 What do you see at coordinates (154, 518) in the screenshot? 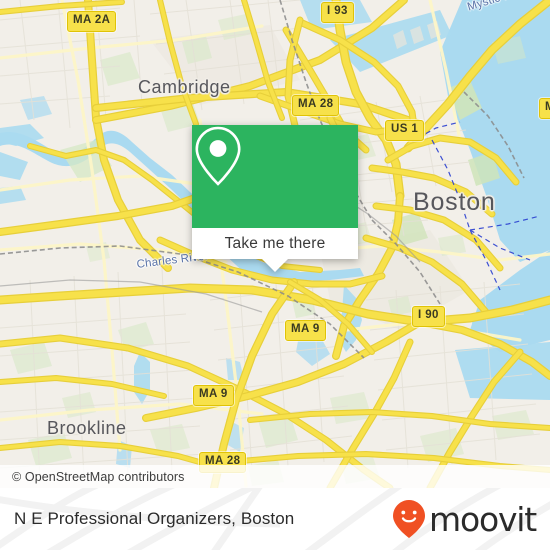
I see `place-title: N E Professional Organizers, Boston` at bounding box center [154, 518].